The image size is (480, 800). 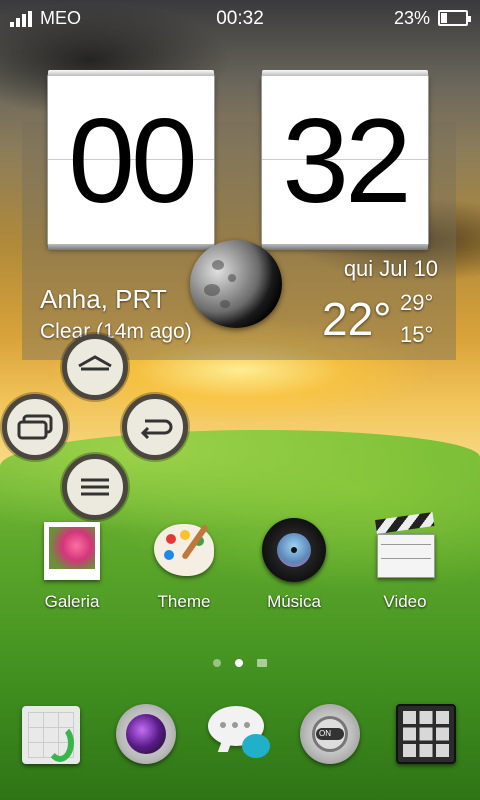 I want to click on page-dot, so click(x=217, y=663).